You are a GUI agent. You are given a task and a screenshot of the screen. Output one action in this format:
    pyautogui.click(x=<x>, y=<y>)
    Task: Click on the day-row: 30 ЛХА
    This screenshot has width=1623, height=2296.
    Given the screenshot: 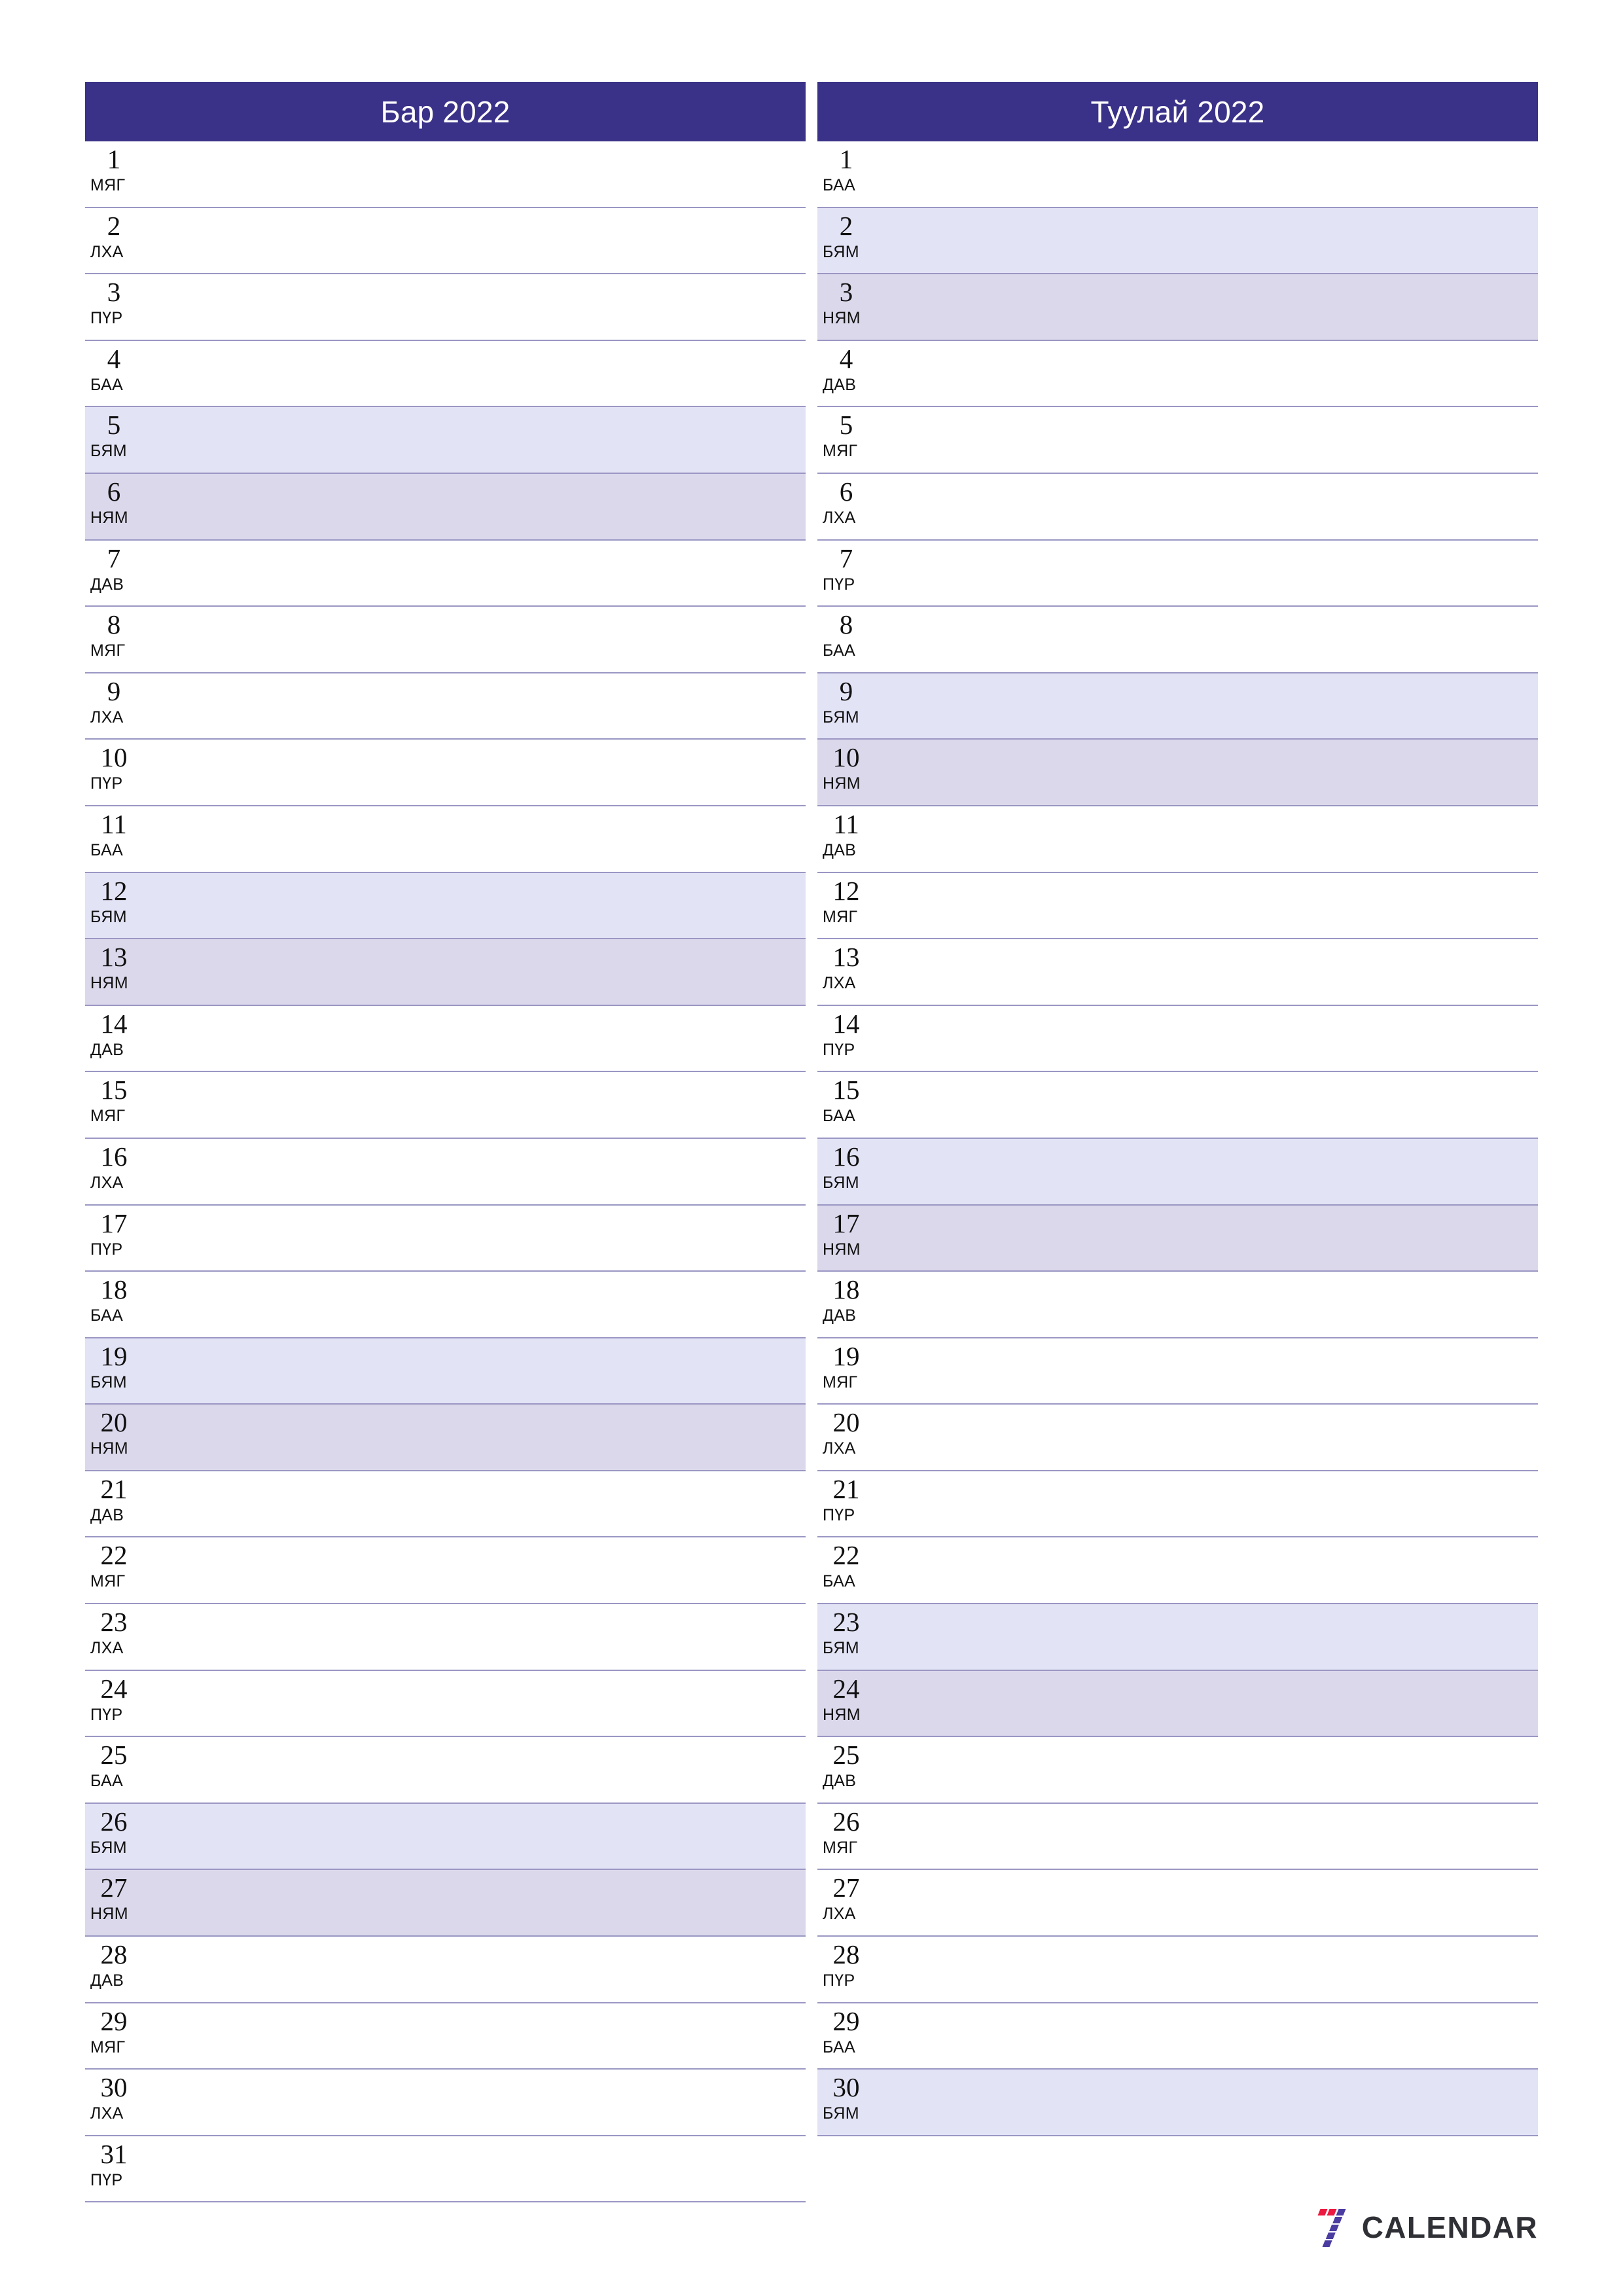 What is the action you would take?
    pyautogui.click(x=445, y=2103)
    